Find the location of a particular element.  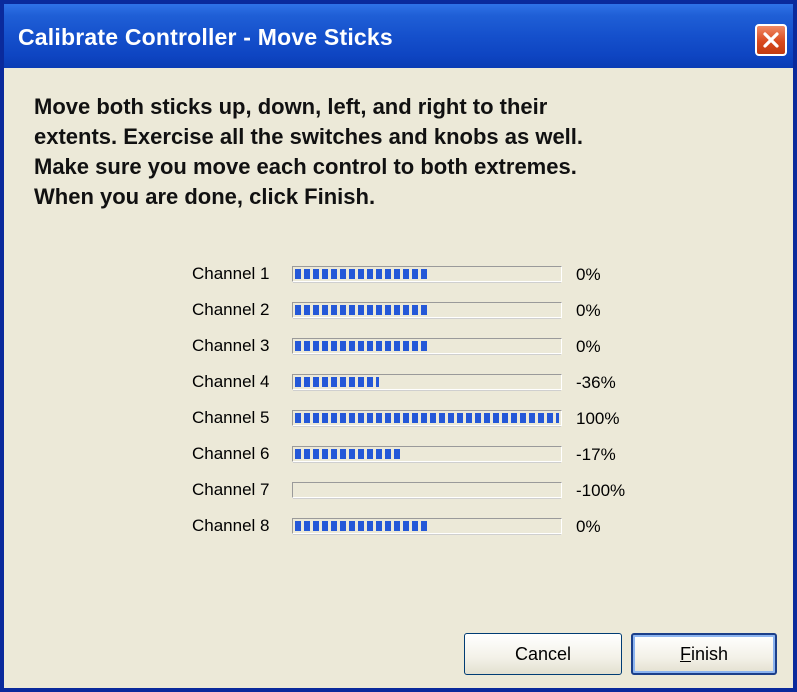

close-icon is located at coordinates (771, 40).